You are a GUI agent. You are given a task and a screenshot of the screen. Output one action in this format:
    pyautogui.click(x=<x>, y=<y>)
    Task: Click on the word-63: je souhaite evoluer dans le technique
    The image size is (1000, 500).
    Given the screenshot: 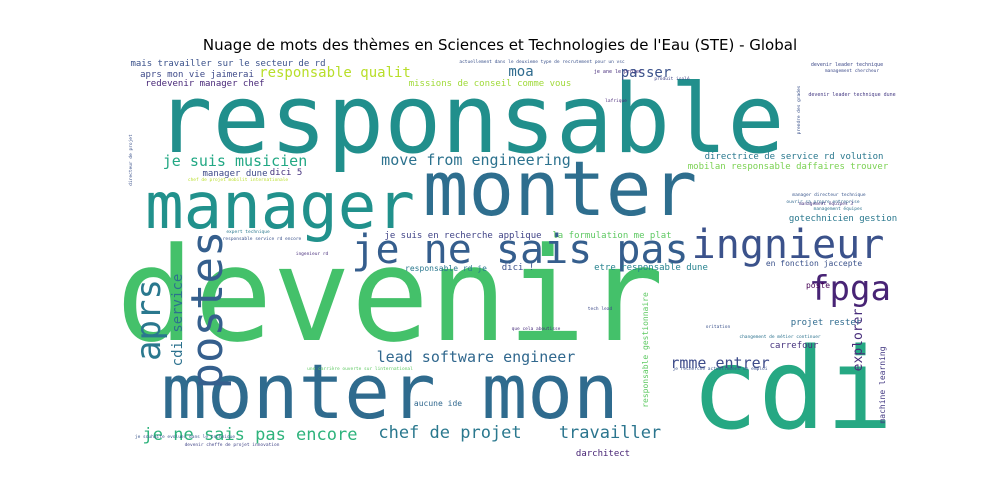 What is the action you would take?
    pyautogui.click(x=185, y=437)
    